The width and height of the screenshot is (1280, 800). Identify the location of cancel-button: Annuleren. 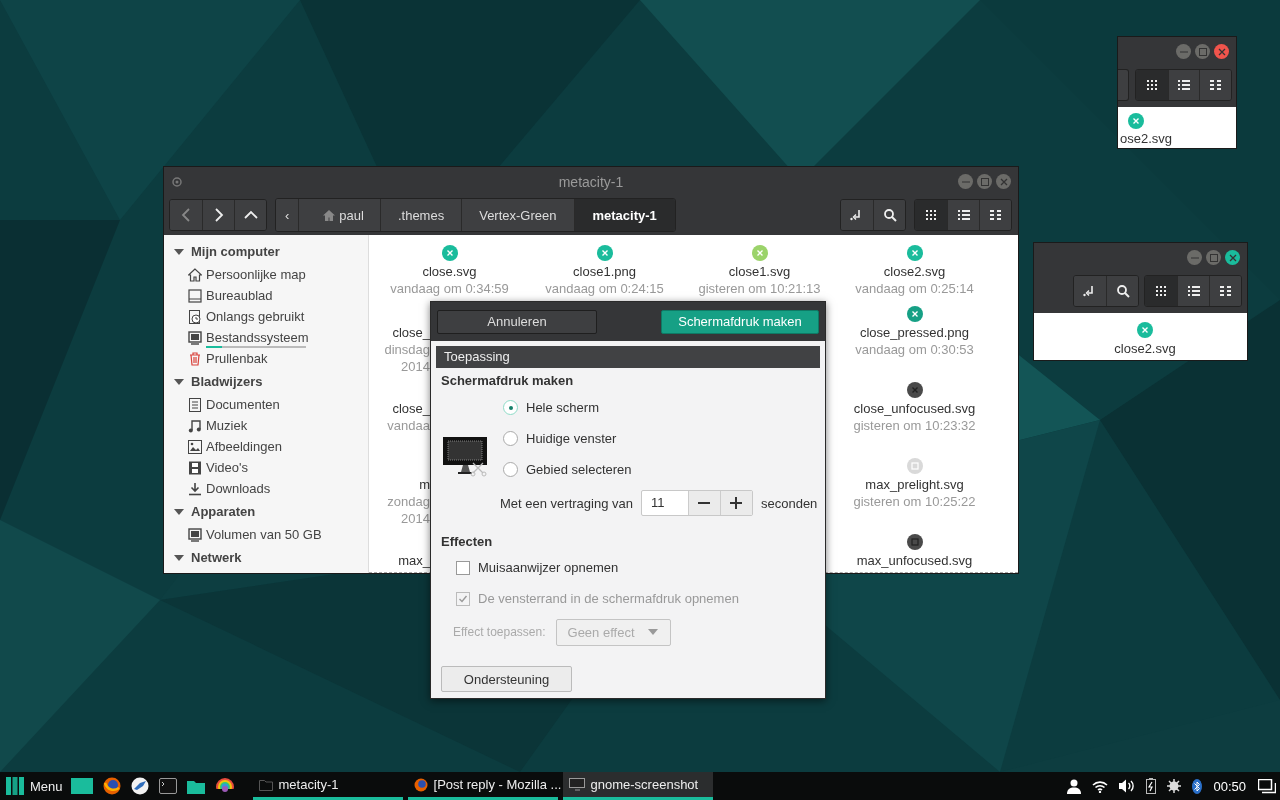
(517, 321).